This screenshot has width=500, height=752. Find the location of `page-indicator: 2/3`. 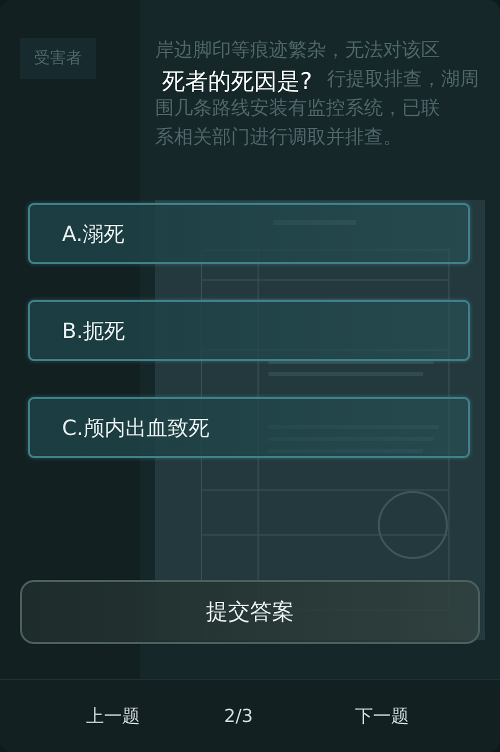

page-indicator: 2/3 is located at coordinates (238, 716).